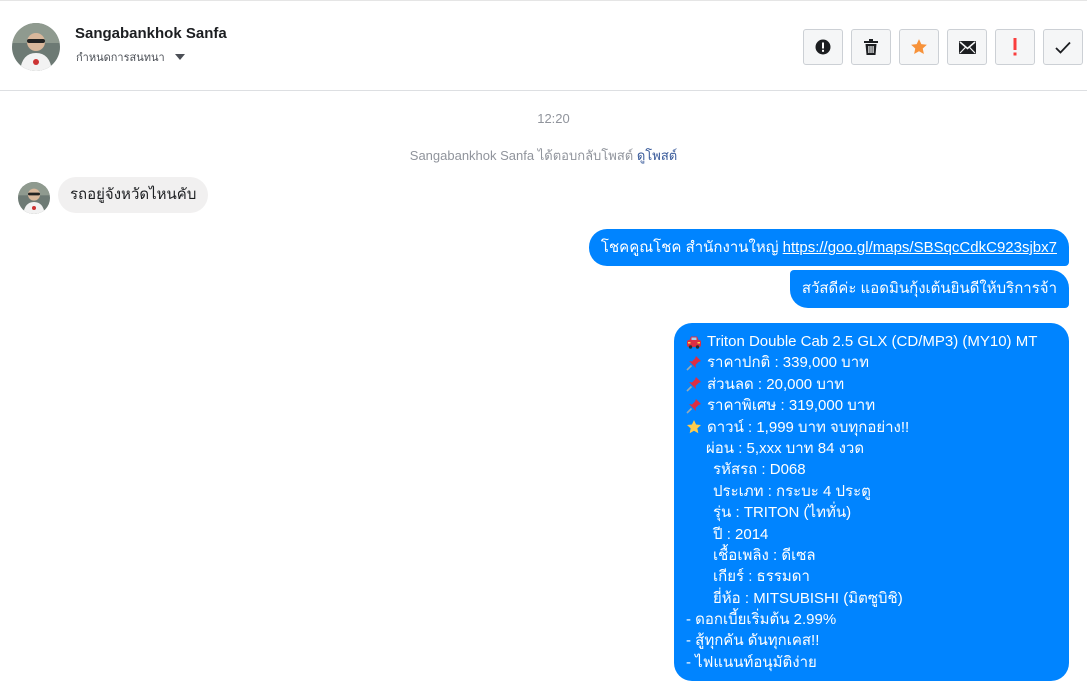  What do you see at coordinates (871, 362) in the screenshot?
I see `listing-line: ราคาปกติ : 339,000 บาท` at bounding box center [871, 362].